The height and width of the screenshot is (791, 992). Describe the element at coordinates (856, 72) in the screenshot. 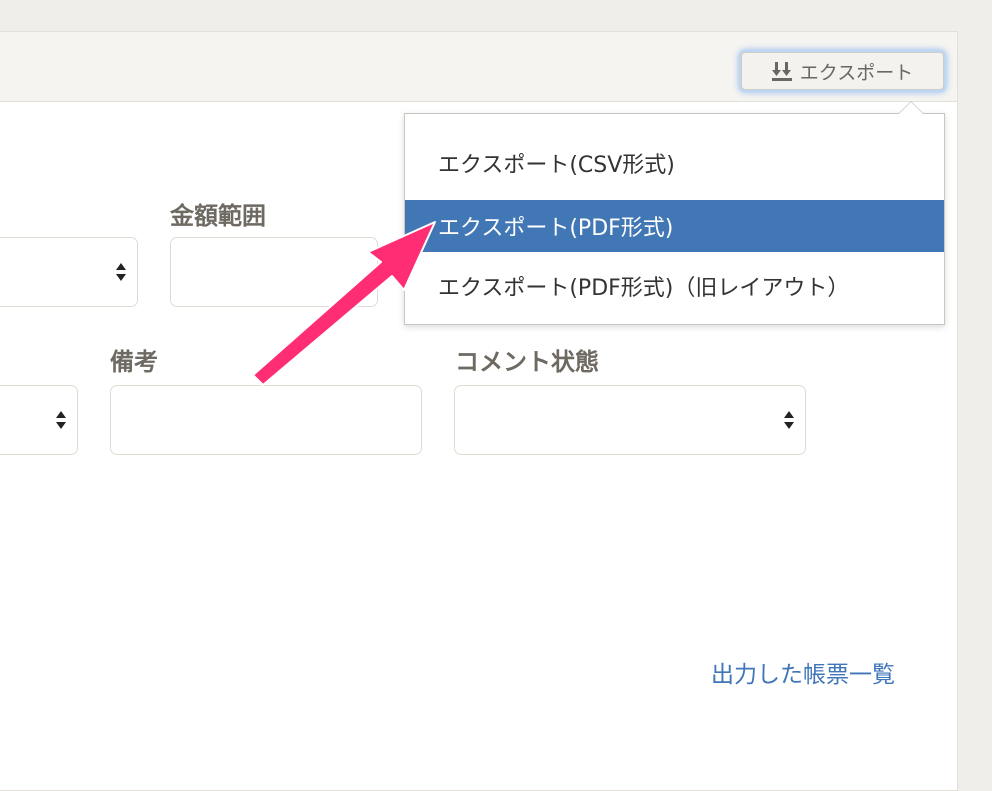

I see `export-button-label: エクスポート` at that location.